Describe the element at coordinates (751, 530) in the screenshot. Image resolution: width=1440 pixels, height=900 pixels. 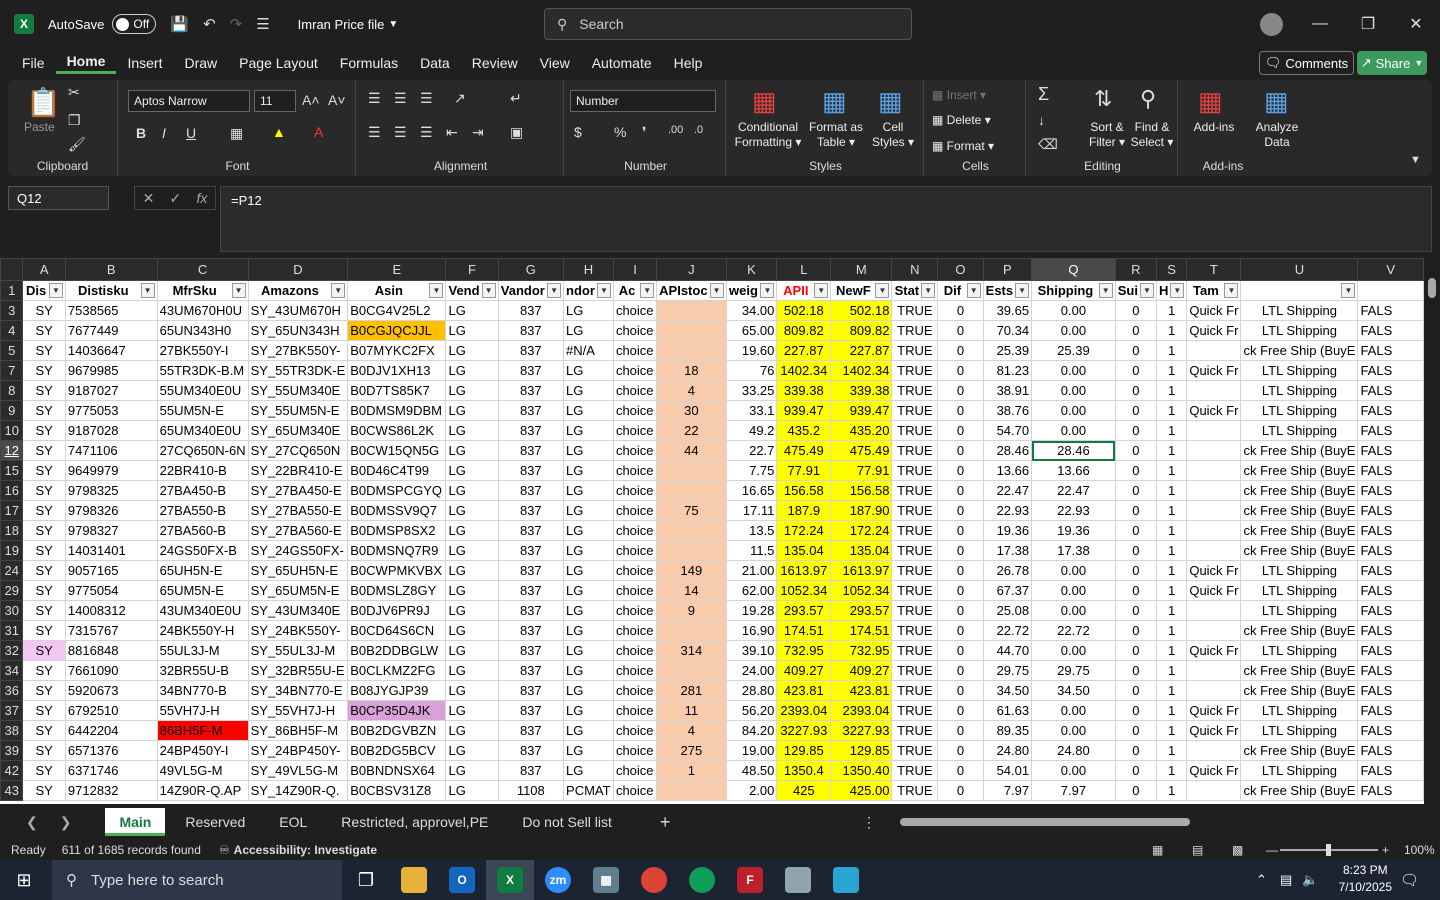
I see `cell-k: 13.5` at that location.